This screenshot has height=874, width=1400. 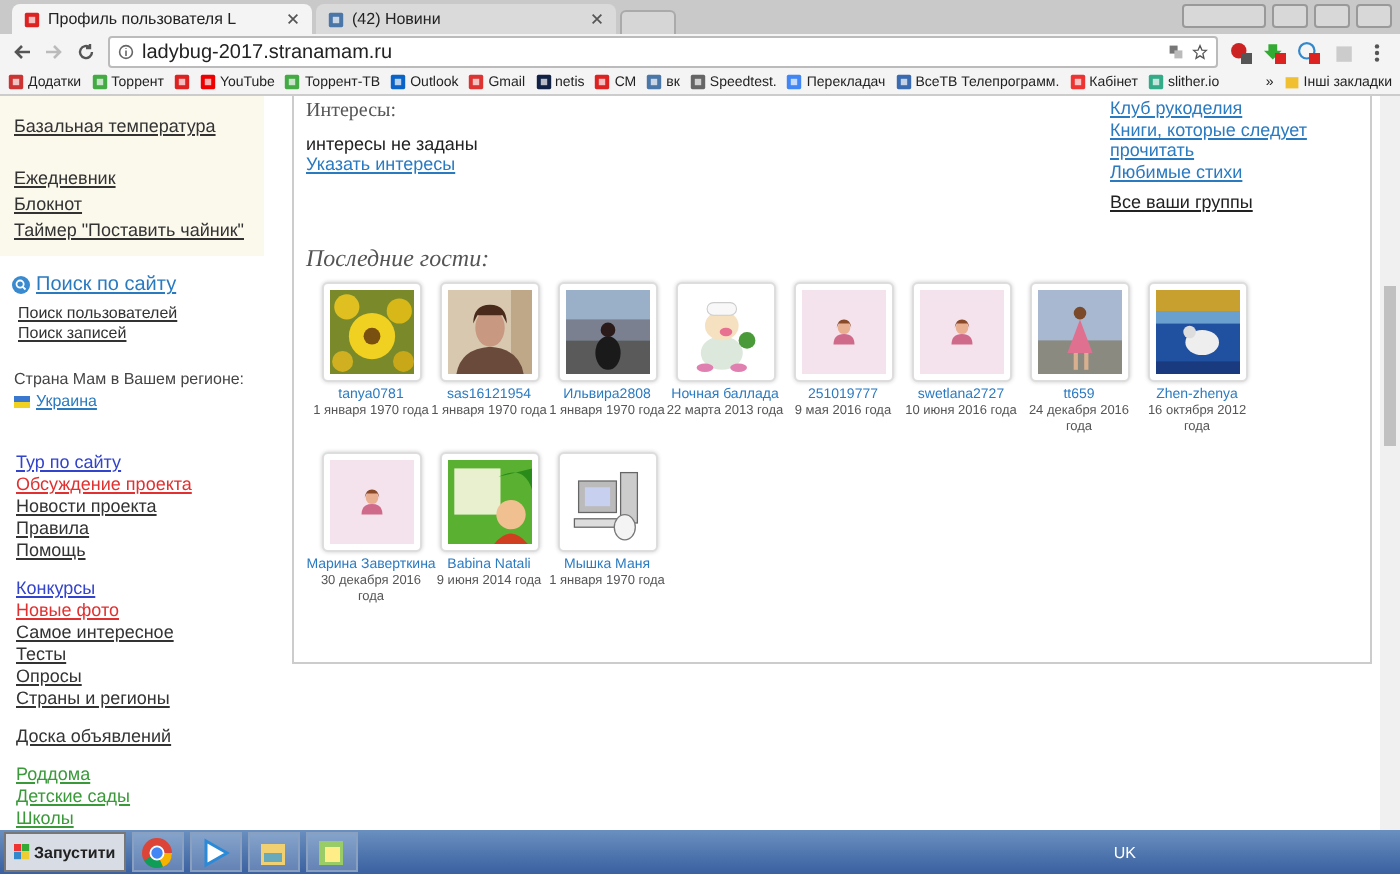 What do you see at coordinates (106, 285) in the screenshot?
I see `site-search-link: Поиск по сайту` at bounding box center [106, 285].